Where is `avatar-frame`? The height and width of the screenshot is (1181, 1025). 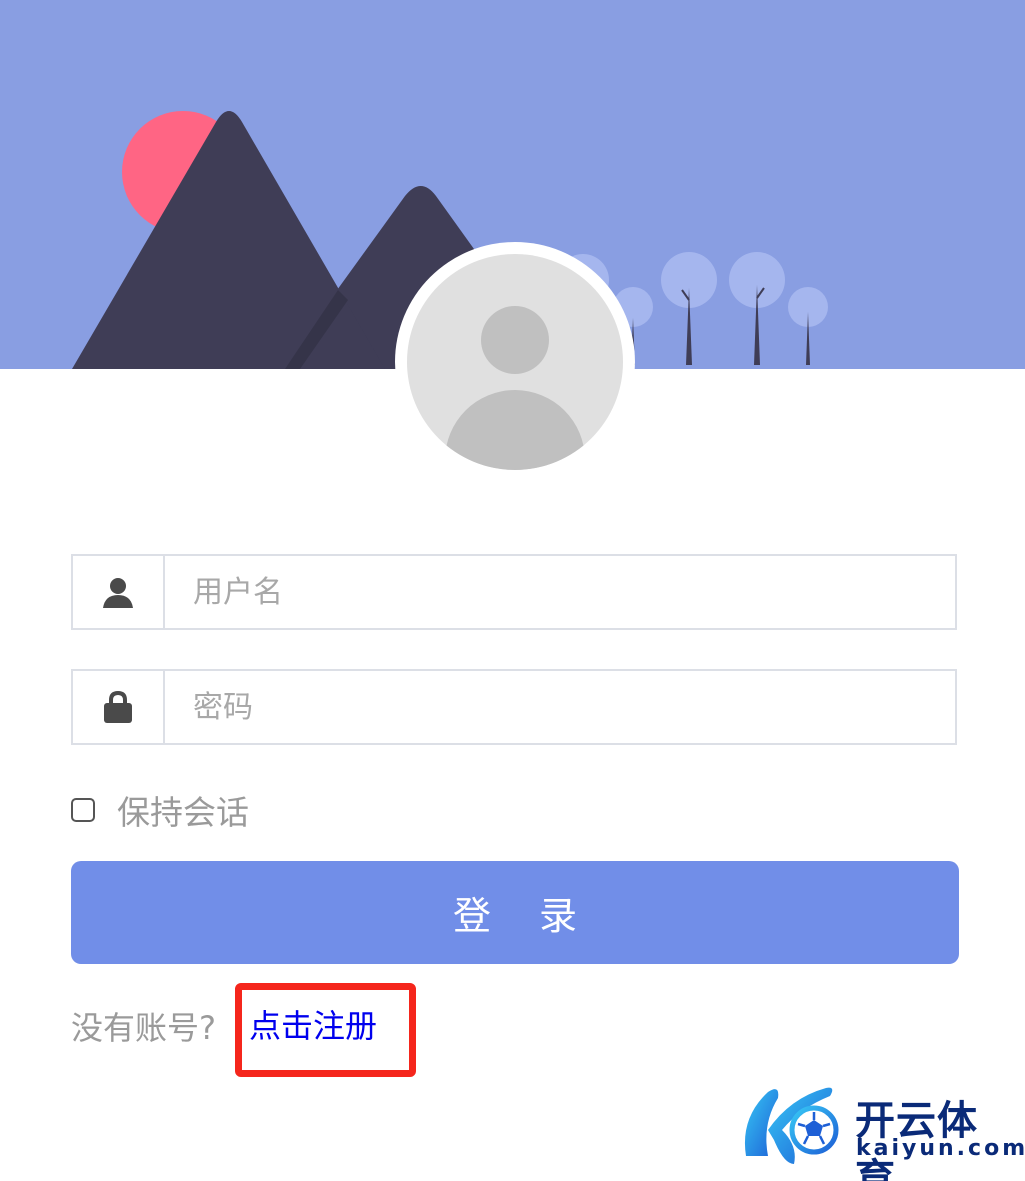 avatar-frame is located at coordinates (515, 362).